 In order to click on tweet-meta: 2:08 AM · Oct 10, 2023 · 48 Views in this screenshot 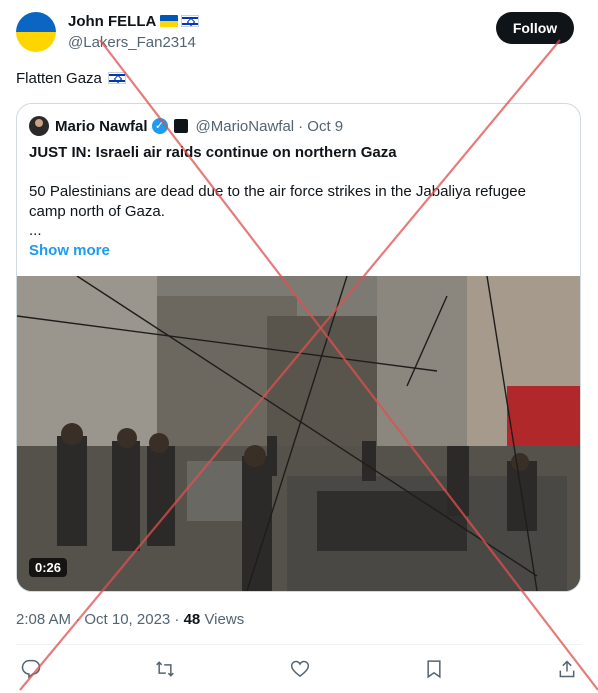, I will do `click(130, 619)`.